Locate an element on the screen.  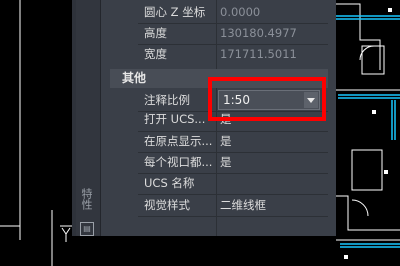
property-value: 0.0000 is located at coordinates (240, 12).